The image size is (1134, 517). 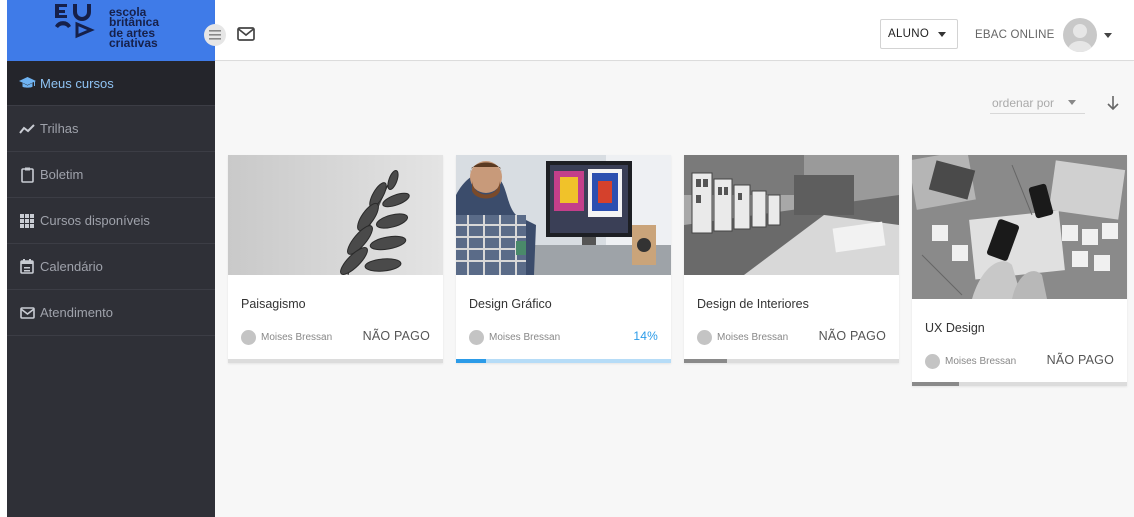 What do you see at coordinates (27, 83) in the screenshot?
I see `graduation-cap-icon` at bounding box center [27, 83].